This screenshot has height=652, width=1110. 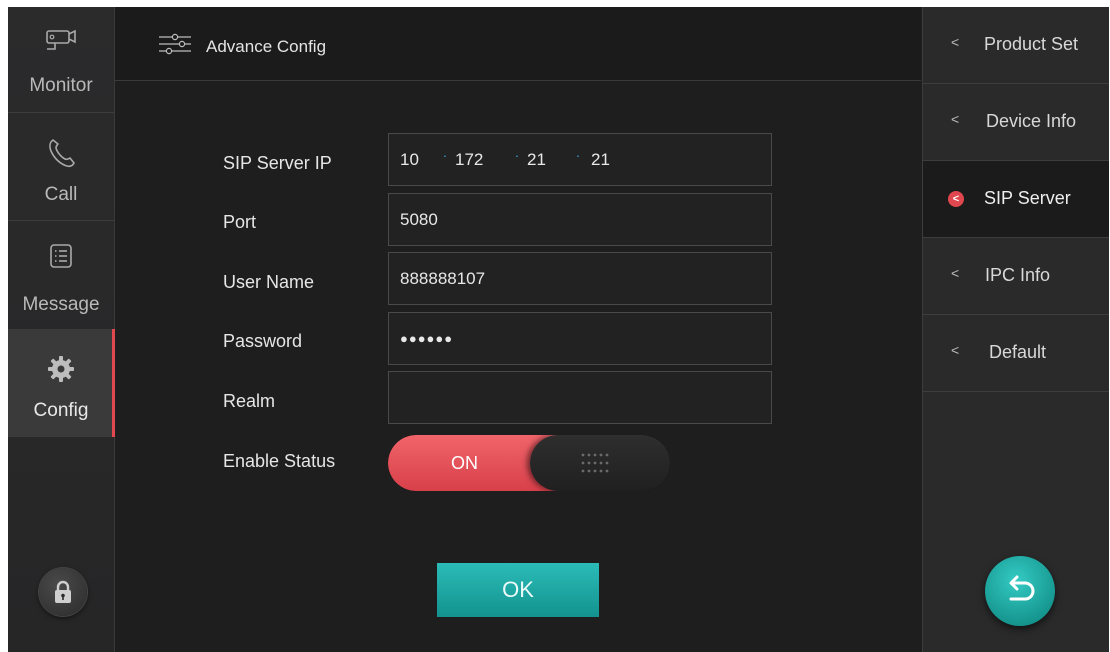 What do you see at coordinates (277, 163) in the screenshot?
I see `sip-server-ip-label: SIP Server IP` at bounding box center [277, 163].